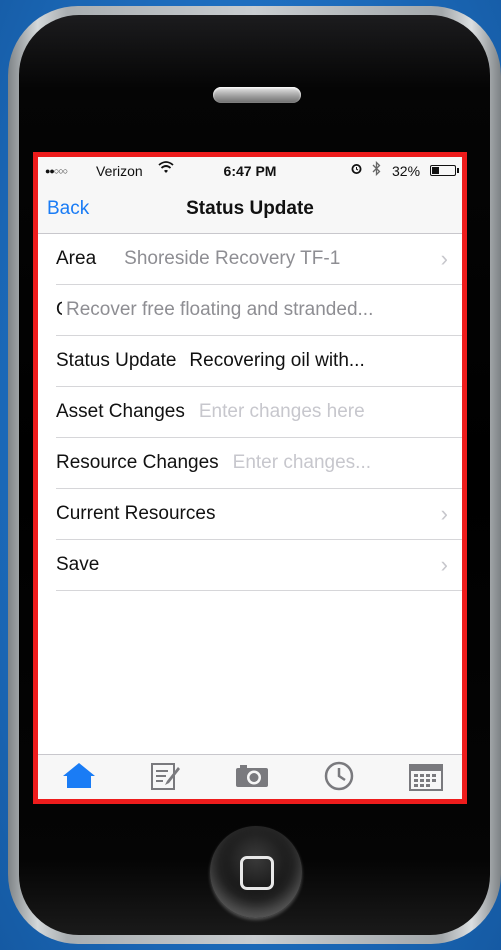 Image resolution: width=501 pixels, height=950 pixels. I want to click on area-label: Area, so click(76, 258).